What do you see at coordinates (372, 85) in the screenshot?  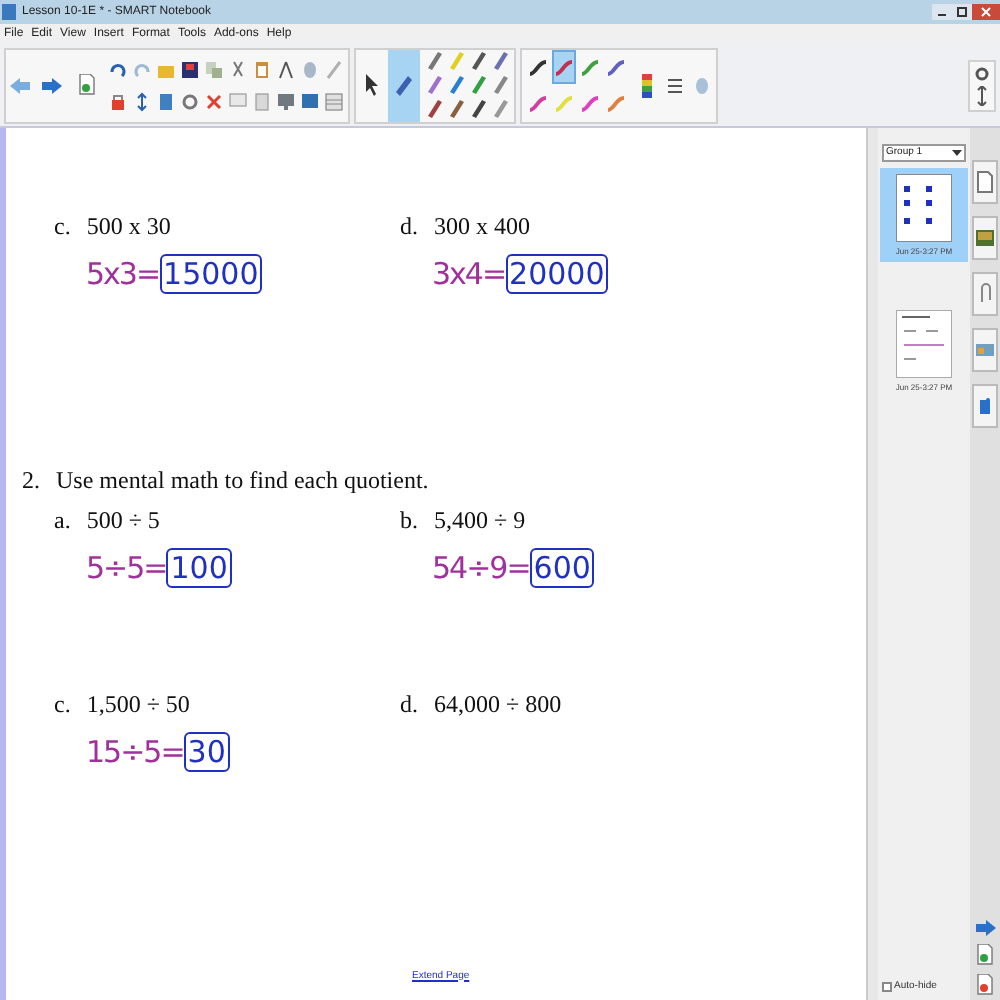 I see `pointer-icon` at bounding box center [372, 85].